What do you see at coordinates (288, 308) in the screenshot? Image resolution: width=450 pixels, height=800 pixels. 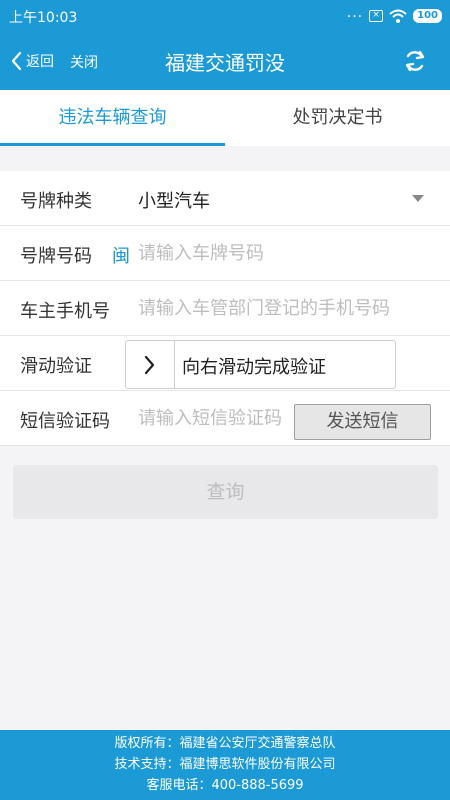 I see `owner-phone-input` at bounding box center [288, 308].